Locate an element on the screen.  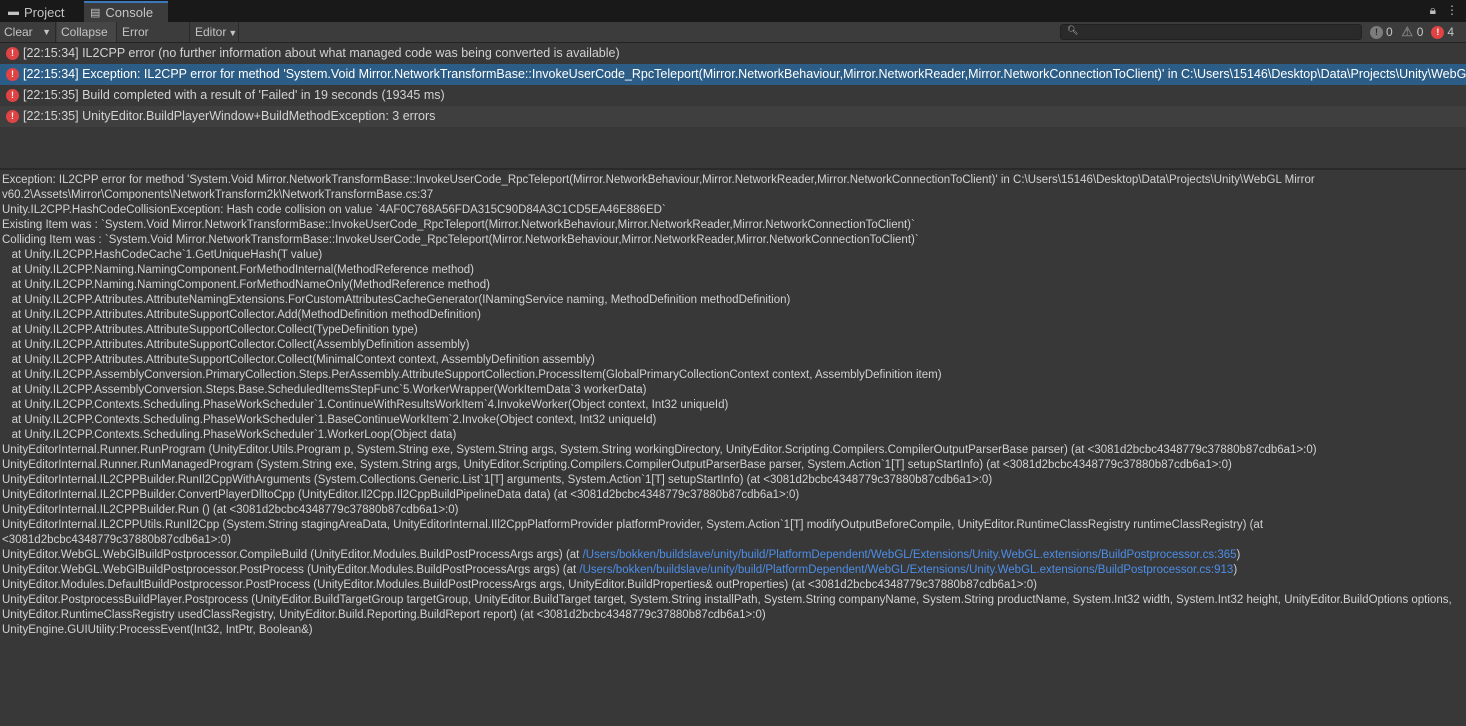
info-icon: ! is located at coordinates (1376, 32).